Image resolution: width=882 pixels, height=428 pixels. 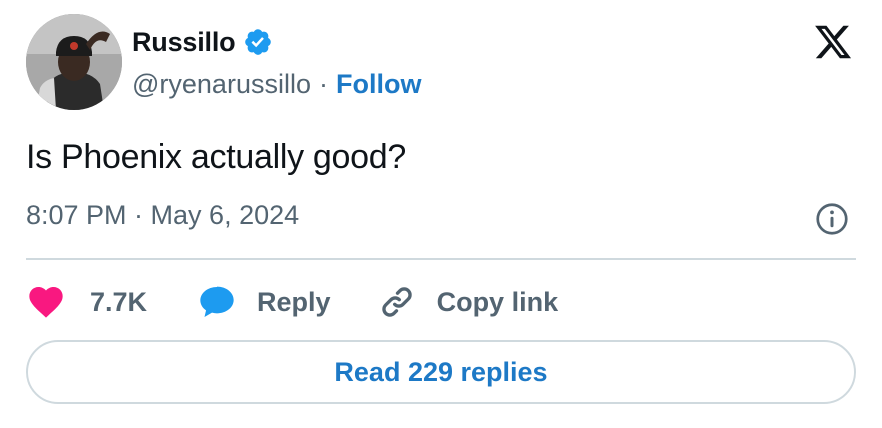 I want to click on author-name: Russillo, so click(x=184, y=42).